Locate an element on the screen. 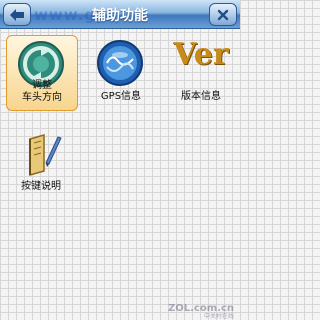  close-icon is located at coordinates (223, 14).